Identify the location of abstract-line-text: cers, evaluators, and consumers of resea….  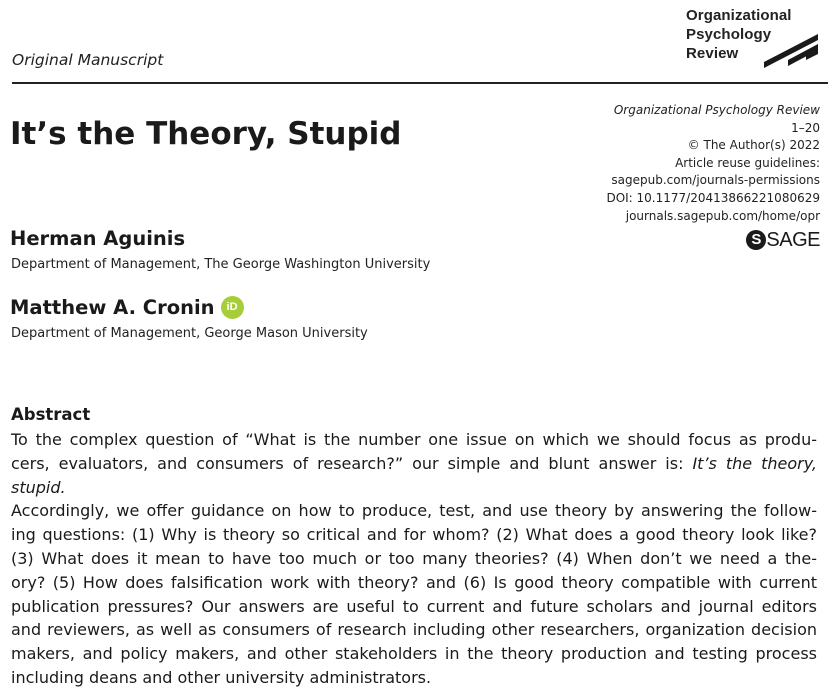
(352, 463).